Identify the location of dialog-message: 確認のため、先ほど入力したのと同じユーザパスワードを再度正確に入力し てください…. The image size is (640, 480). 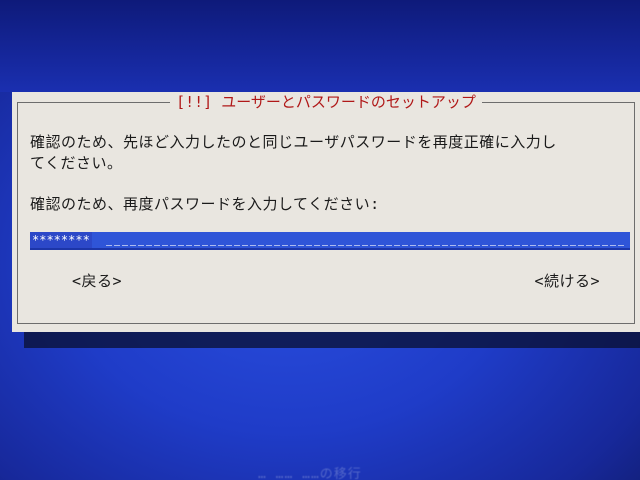
(293, 152).